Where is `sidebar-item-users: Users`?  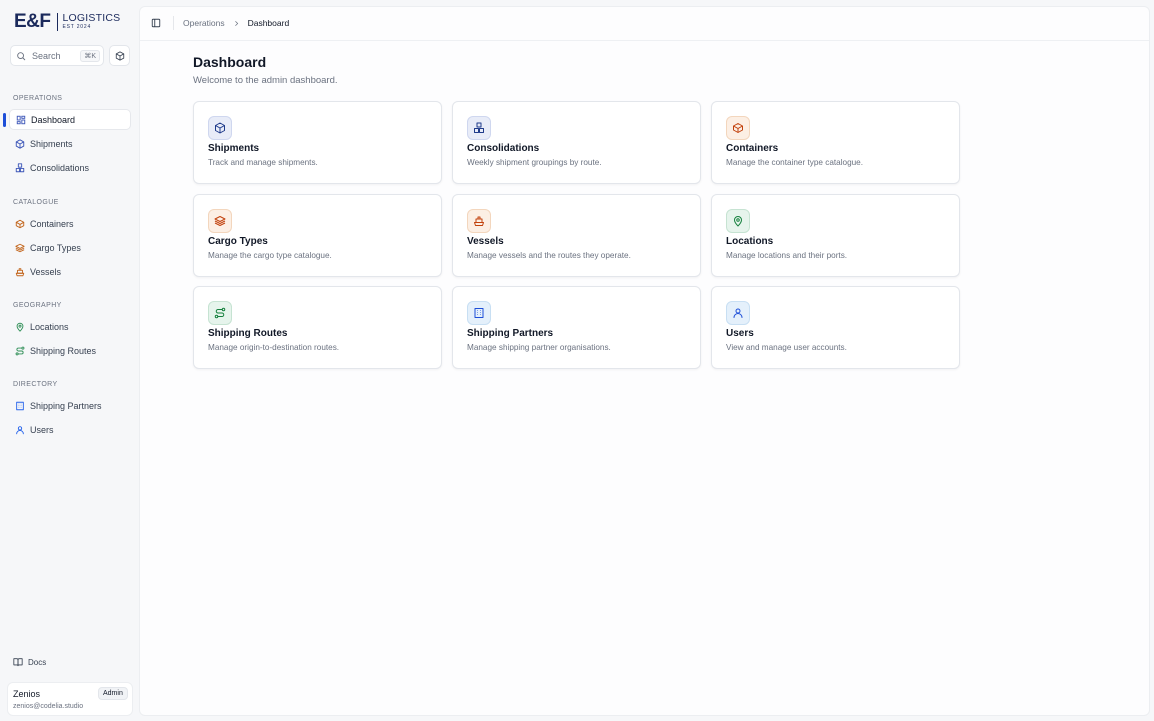
sidebar-item-users: Users is located at coordinates (70, 429).